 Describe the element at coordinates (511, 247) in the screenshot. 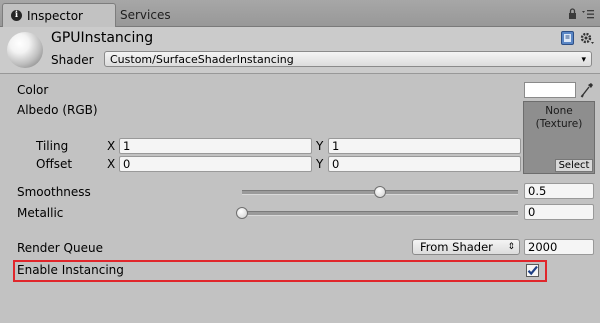

I see `updown-arrow-icon: ⇕` at that location.